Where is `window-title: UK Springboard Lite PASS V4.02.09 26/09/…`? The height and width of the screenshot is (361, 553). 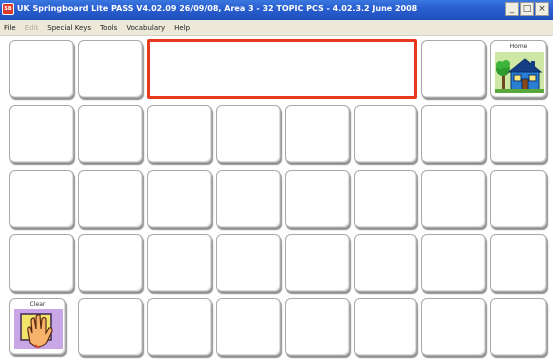 window-title: UK Springboard Lite PASS V4.02.09 26/09/… is located at coordinates (217, 8).